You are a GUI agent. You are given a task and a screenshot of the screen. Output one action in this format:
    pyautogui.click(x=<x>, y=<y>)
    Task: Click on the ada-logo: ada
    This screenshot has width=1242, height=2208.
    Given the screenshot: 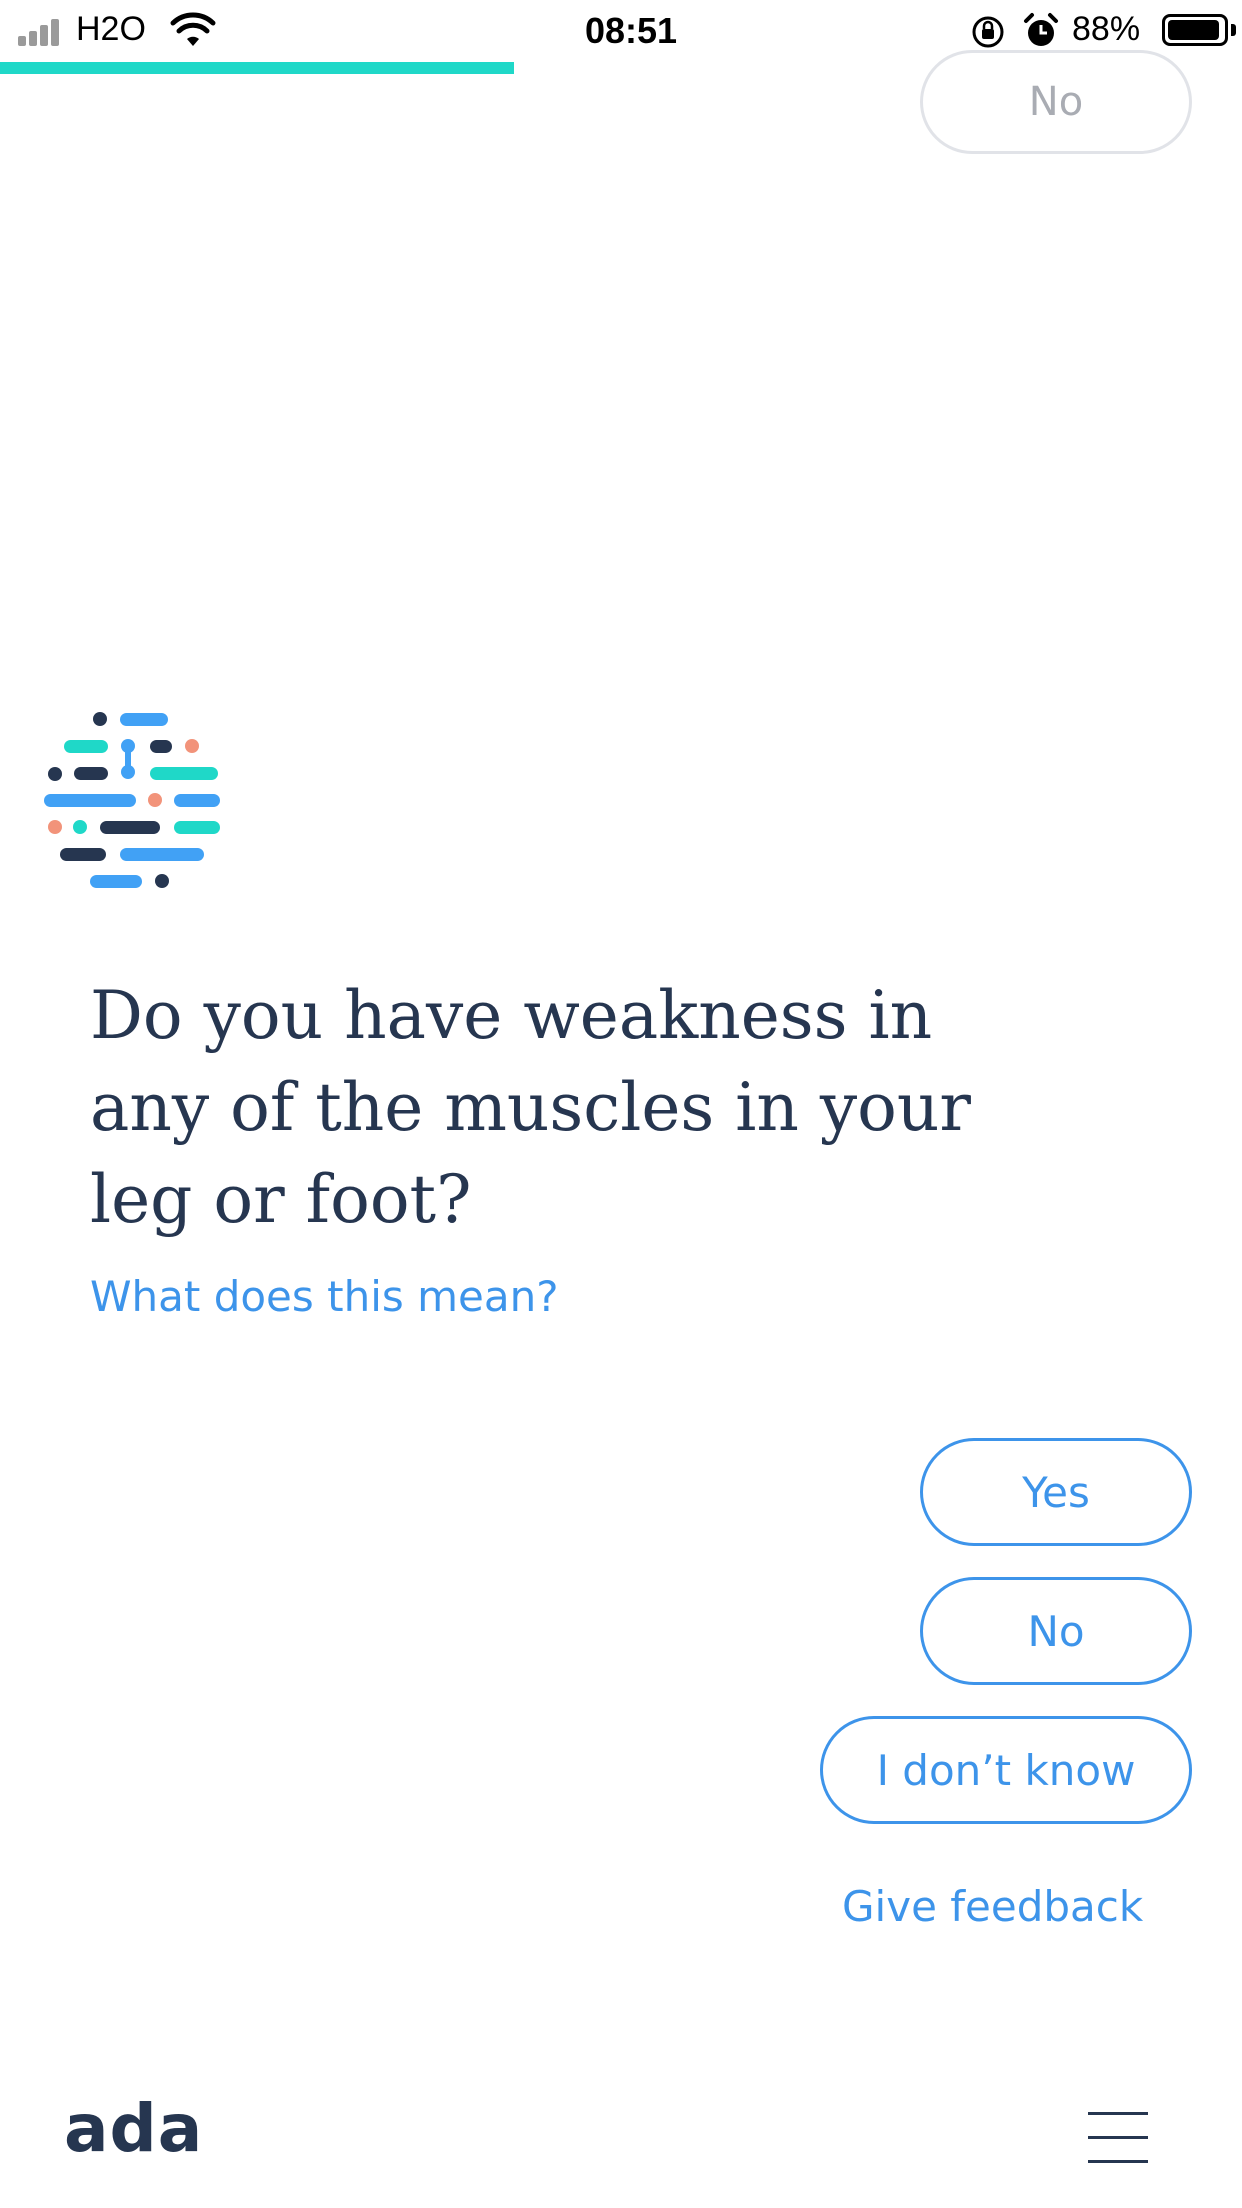 What is the action you would take?
    pyautogui.click(x=134, y=2128)
    